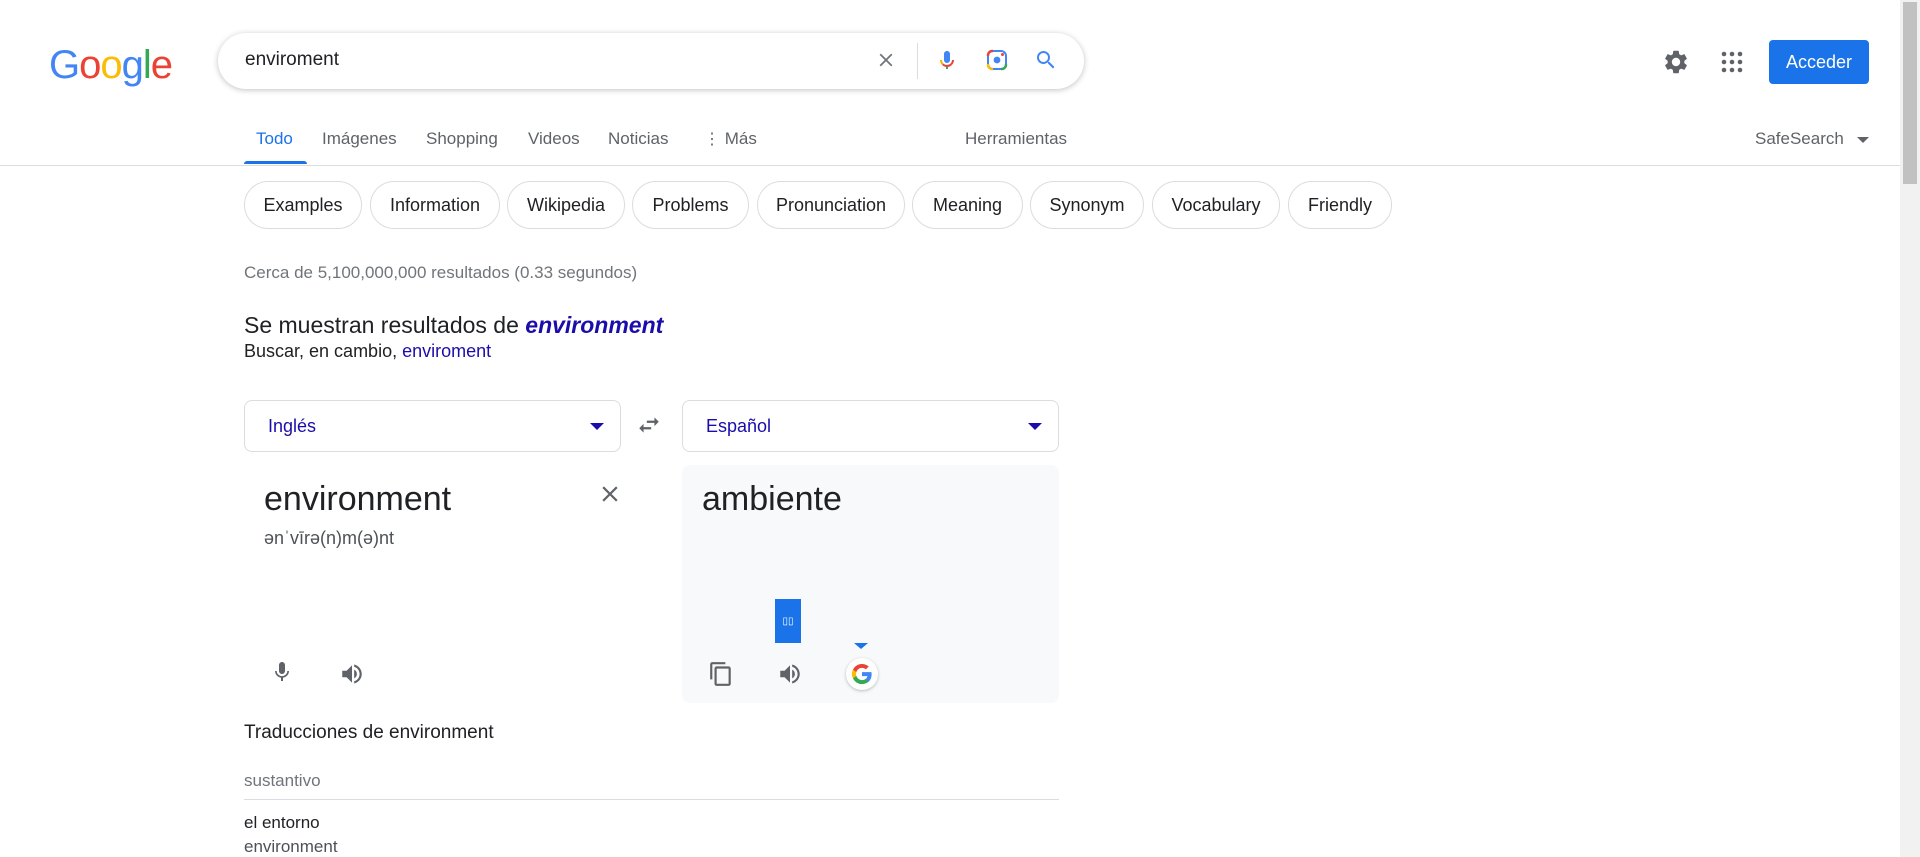  I want to click on signin-button: Acceder, so click(1819, 62).